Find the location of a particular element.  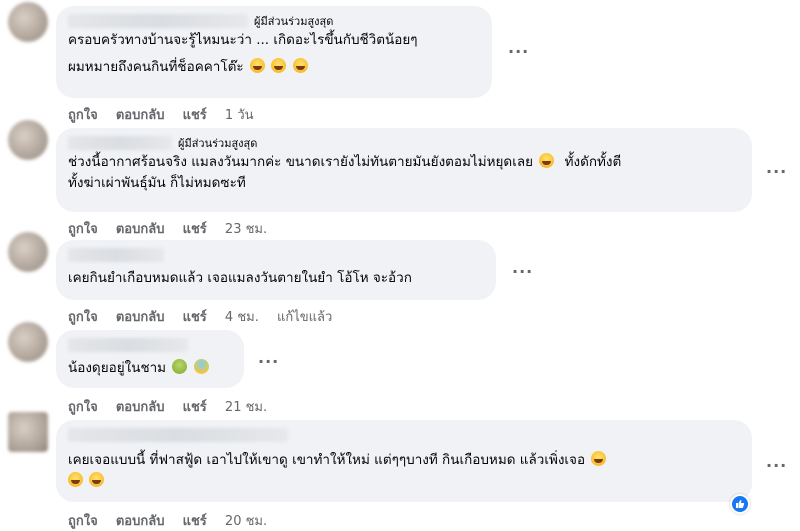

comment-text-line: ผมหมายถึงคนกินที่ช็อคคาโต๊ะ is located at coordinates (274, 67).